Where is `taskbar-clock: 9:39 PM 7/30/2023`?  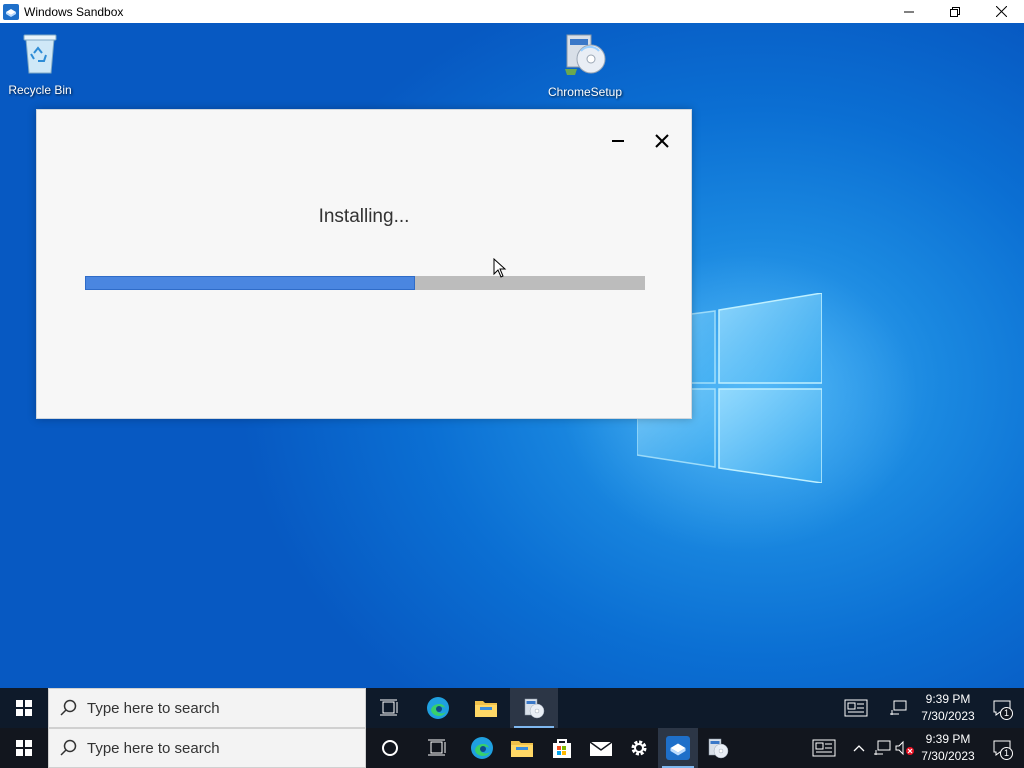
taskbar-clock: 9:39 PM 7/30/2023 is located at coordinates (948, 708).